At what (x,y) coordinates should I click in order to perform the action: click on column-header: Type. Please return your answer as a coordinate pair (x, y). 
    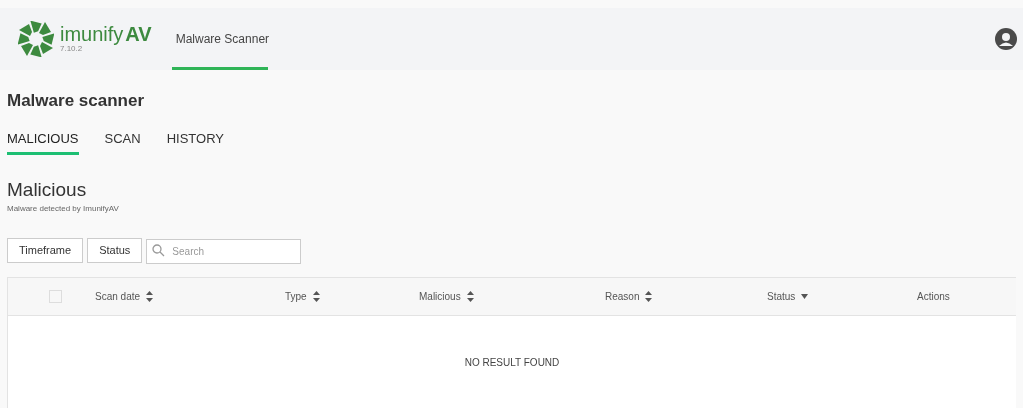
    Looking at the image, I should click on (296, 296).